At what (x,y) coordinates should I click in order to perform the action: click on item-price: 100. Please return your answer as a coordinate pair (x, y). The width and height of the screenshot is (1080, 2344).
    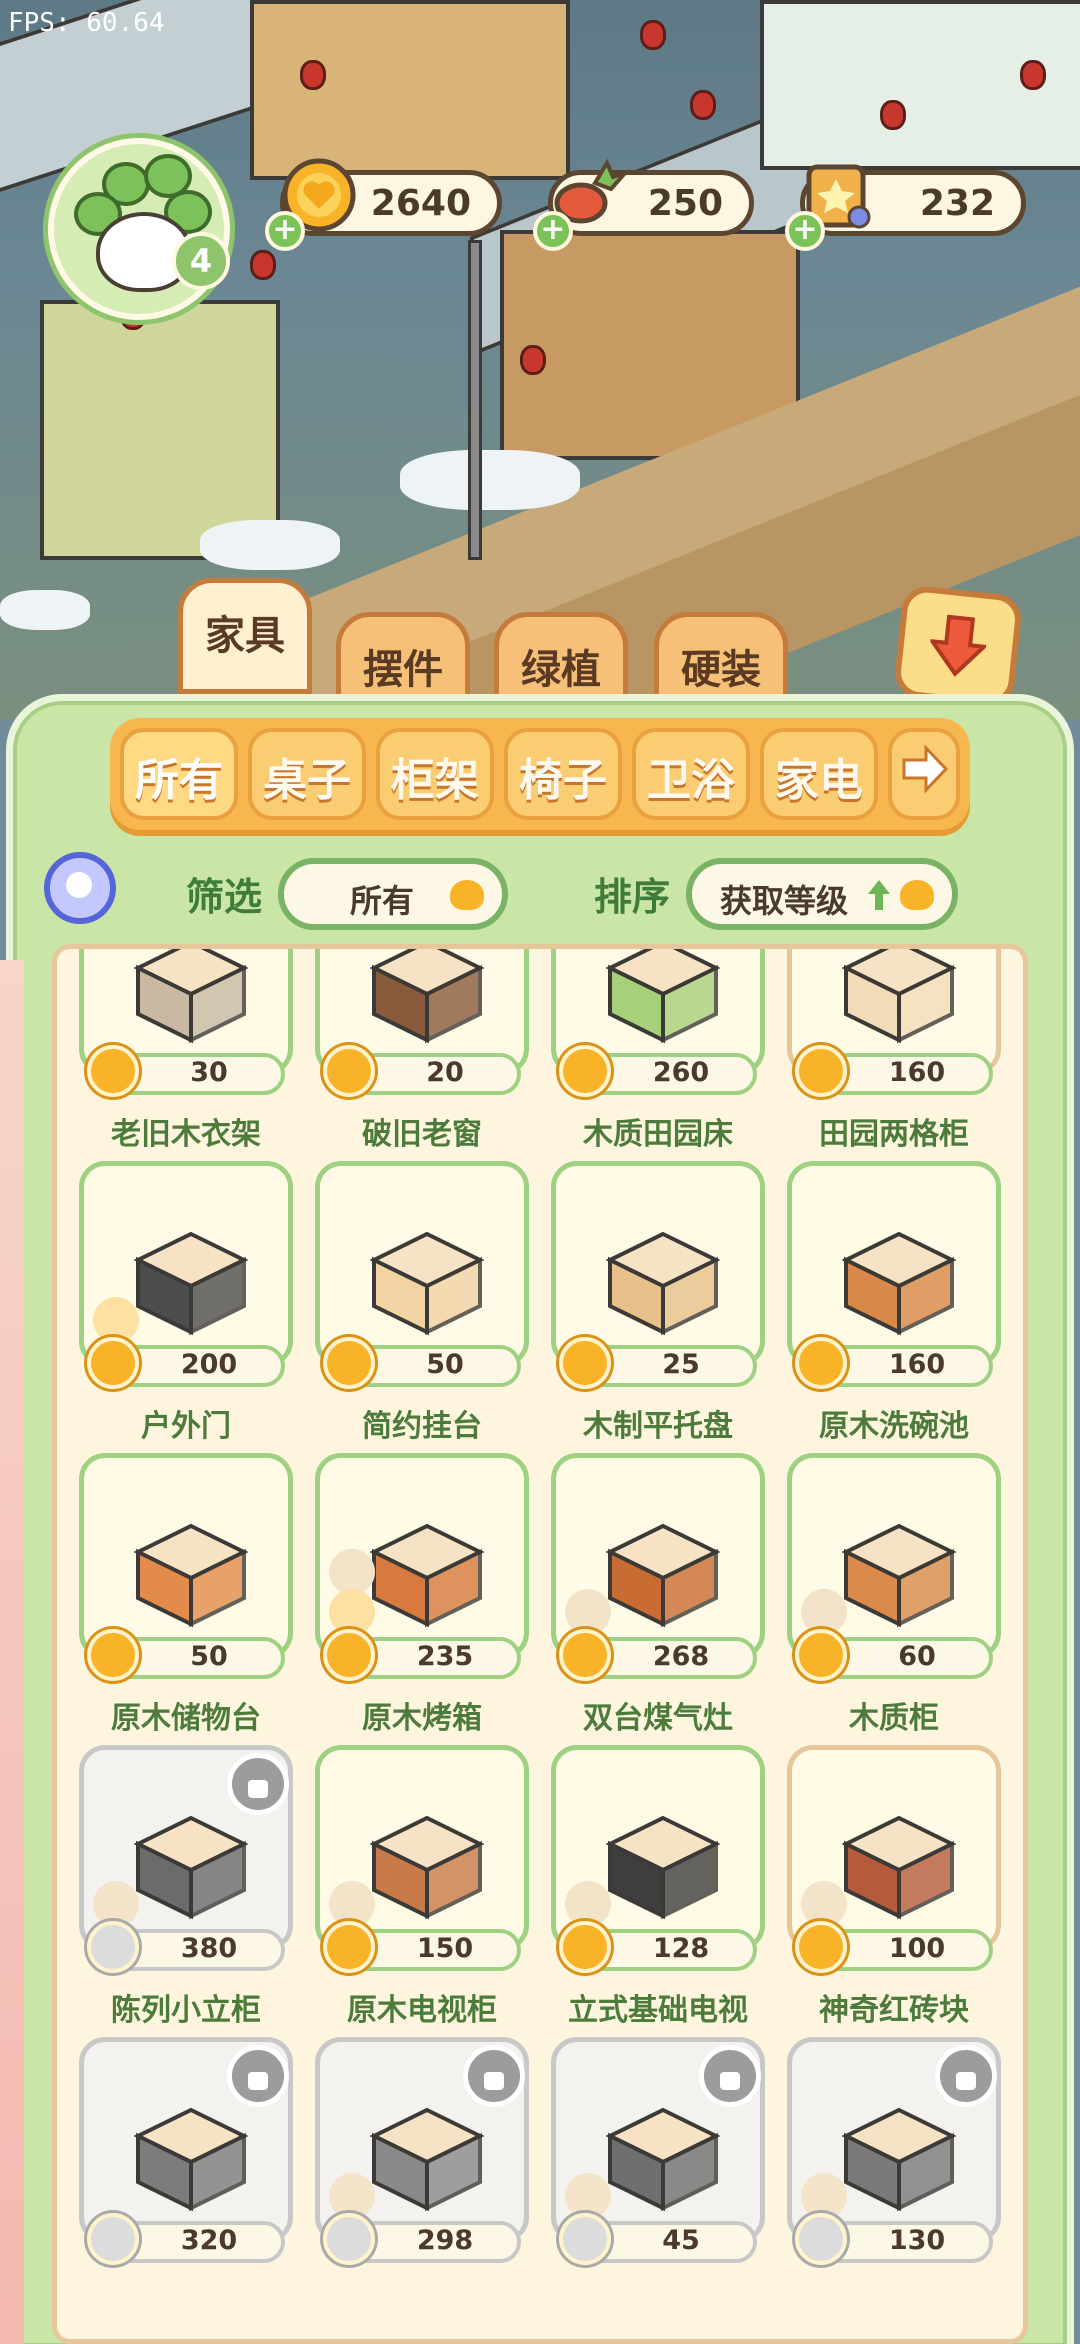
    Looking at the image, I should click on (917, 1948).